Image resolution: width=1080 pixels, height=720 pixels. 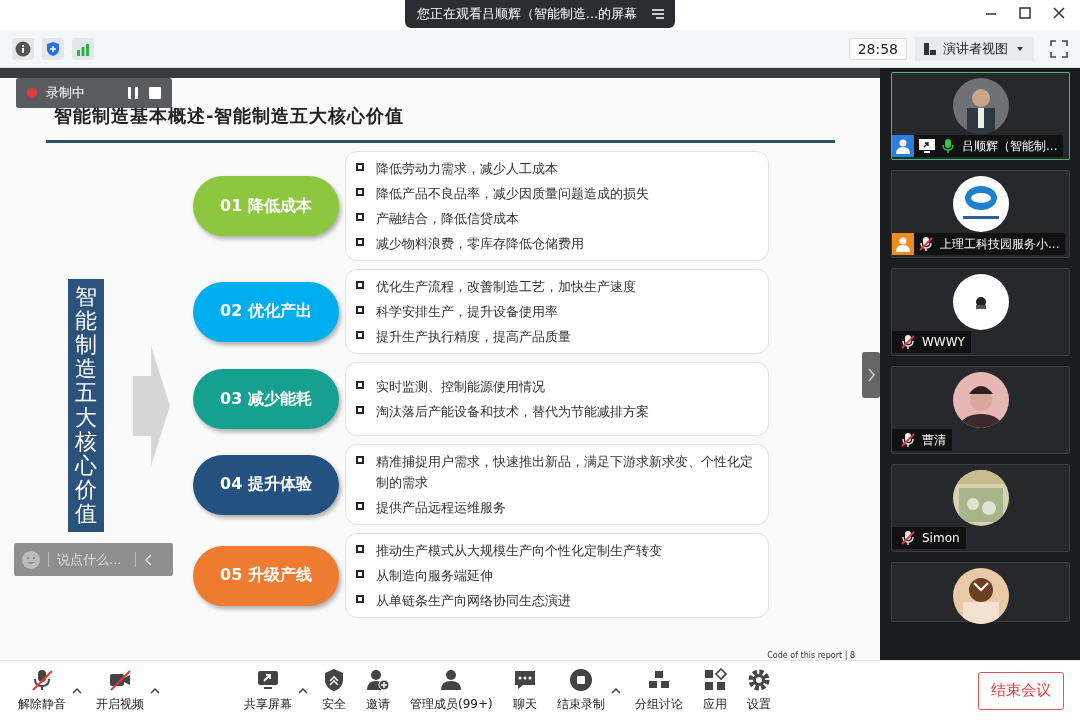 I want to click on view-button: 演讲者视图, so click(x=974, y=48).